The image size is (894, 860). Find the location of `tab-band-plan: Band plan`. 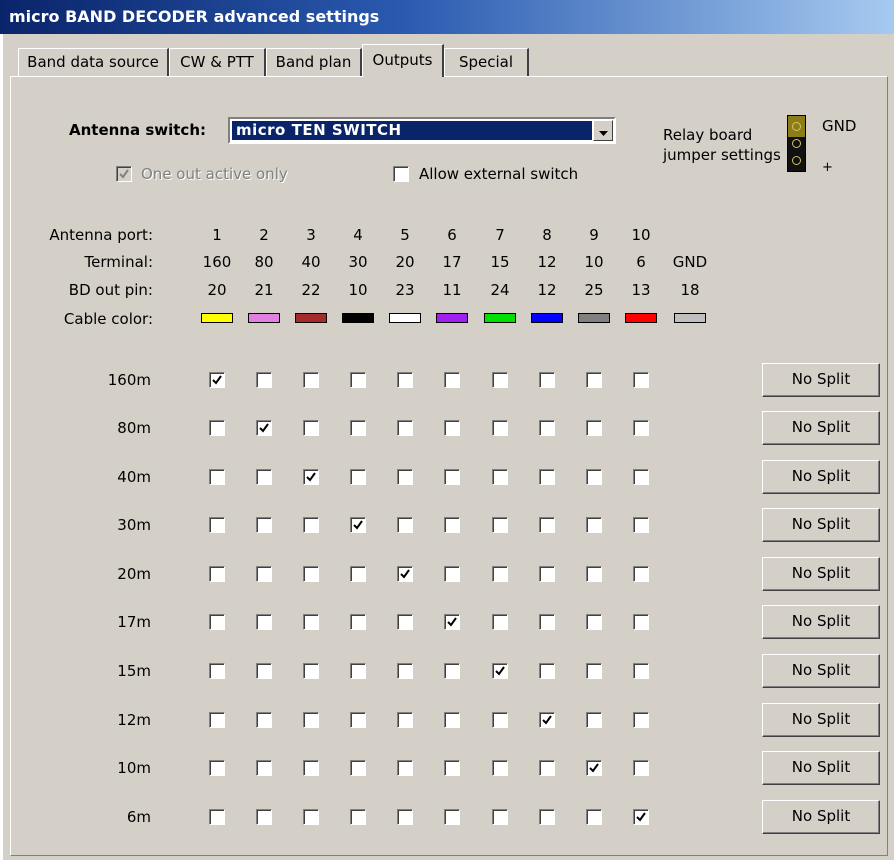

tab-band-plan: Band plan is located at coordinates (314, 62).